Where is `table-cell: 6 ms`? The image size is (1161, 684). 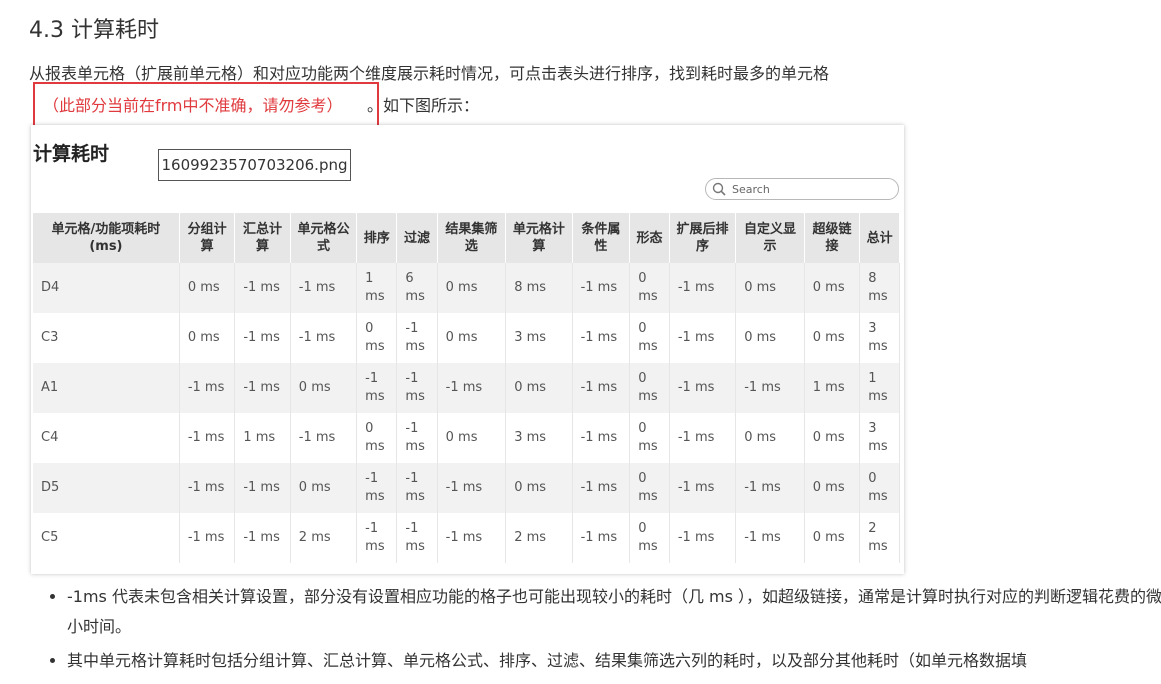 table-cell: 6 ms is located at coordinates (417, 288).